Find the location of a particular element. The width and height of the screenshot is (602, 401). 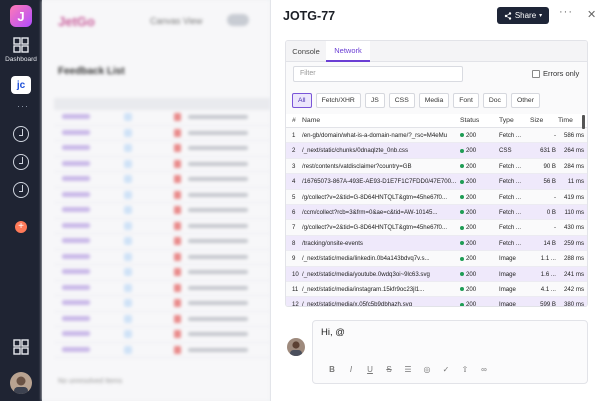

request-time: 284 ms is located at coordinates (574, 166).